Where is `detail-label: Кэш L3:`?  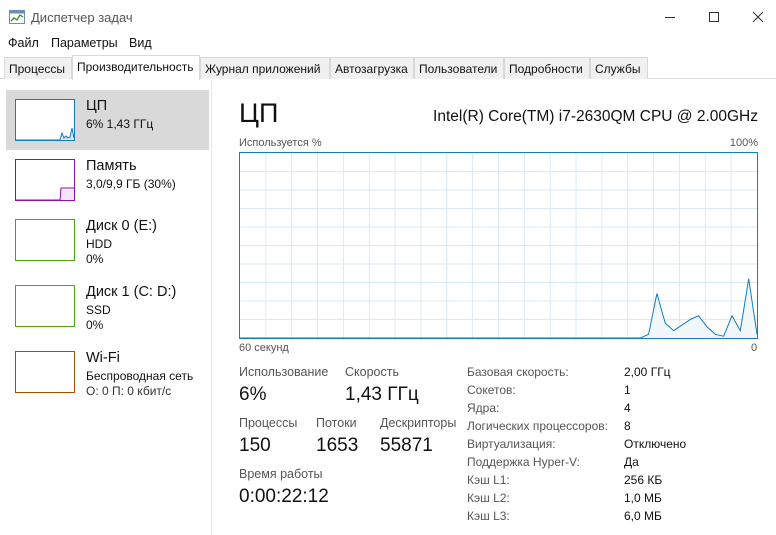 detail-label: Кэш L3: is located at coordinates (488, 516).